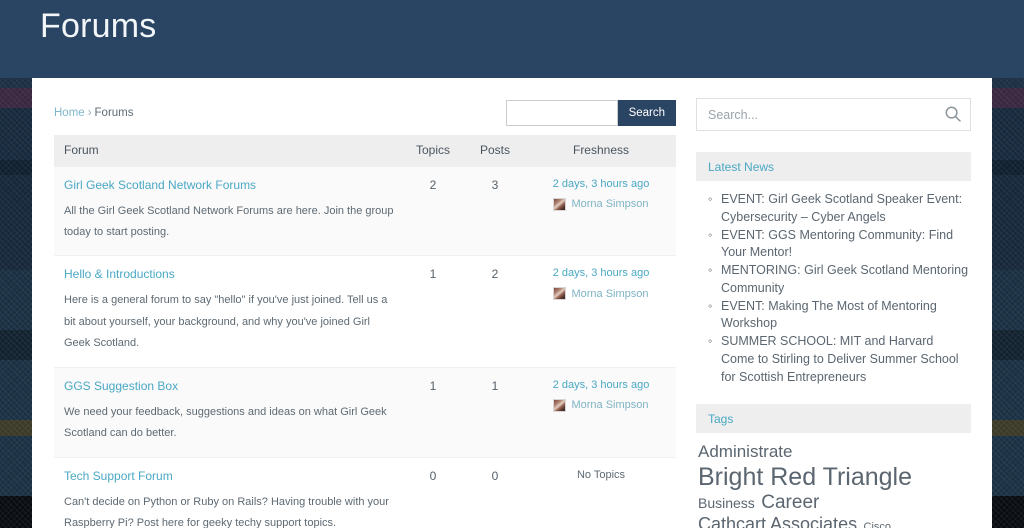 Image resolution: width=1024 pixels, height=528 pixels. Describe the element at coordinates (433, 150) in the screenshot. I see `column-header-topics: Topics` at that location.